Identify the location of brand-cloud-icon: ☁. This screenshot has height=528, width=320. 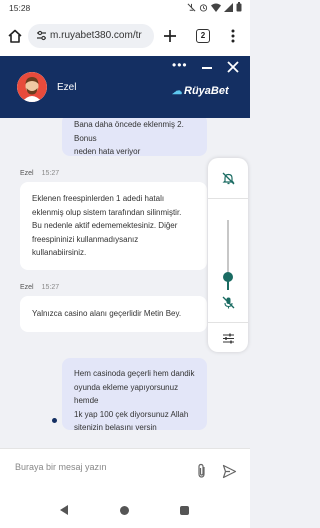
(177, 91).